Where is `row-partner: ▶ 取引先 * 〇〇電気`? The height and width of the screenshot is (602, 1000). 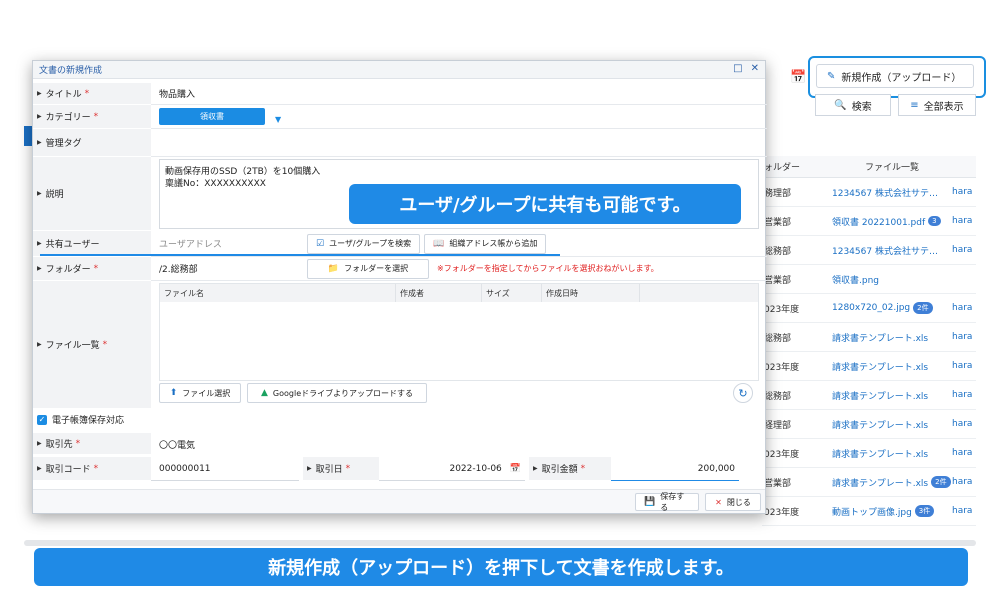
row-partner: ▶ 取引先 * 〇〇電気 is located at coordinates (400, 444).